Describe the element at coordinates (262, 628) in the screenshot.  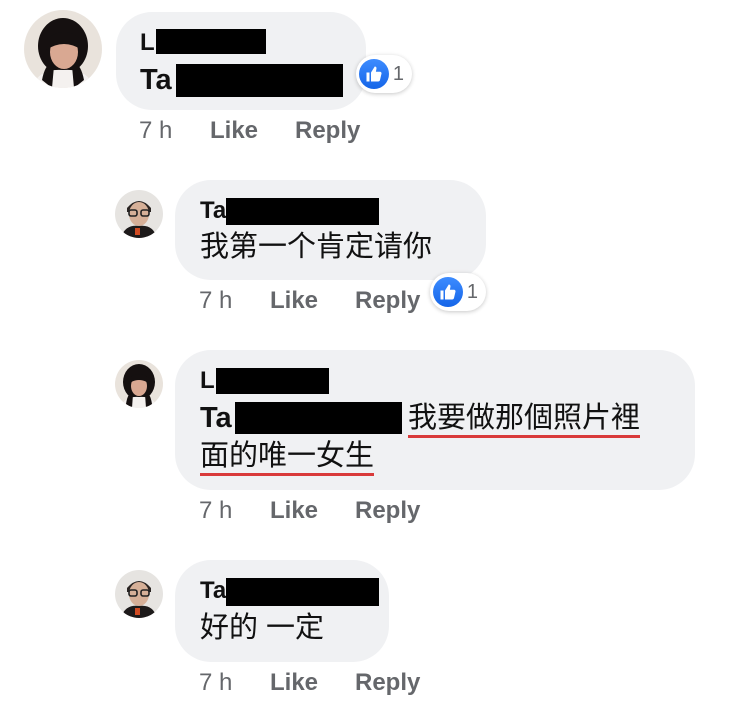
I see `comment-text: 好的 一定` at that location.